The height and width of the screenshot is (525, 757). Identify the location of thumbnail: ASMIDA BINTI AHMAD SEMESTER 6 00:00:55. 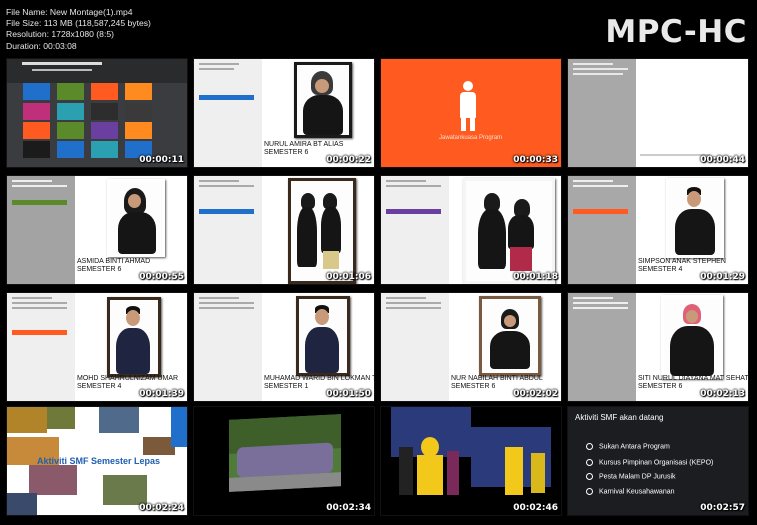
(97, 230).